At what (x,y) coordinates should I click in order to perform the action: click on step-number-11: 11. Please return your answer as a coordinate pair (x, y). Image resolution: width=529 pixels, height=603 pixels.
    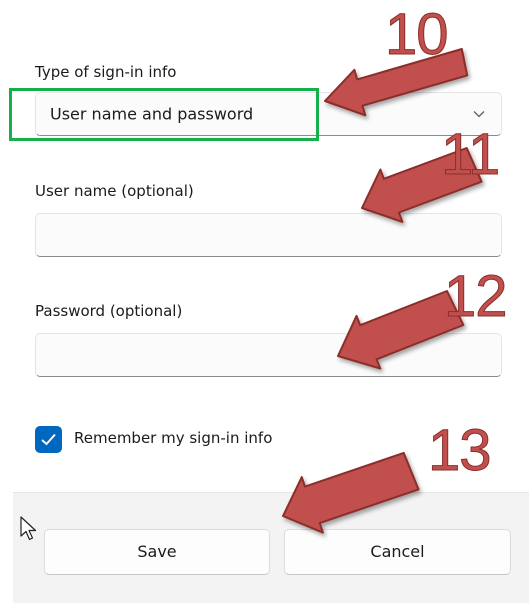
    Looking at the image, I should click on (470, 154).